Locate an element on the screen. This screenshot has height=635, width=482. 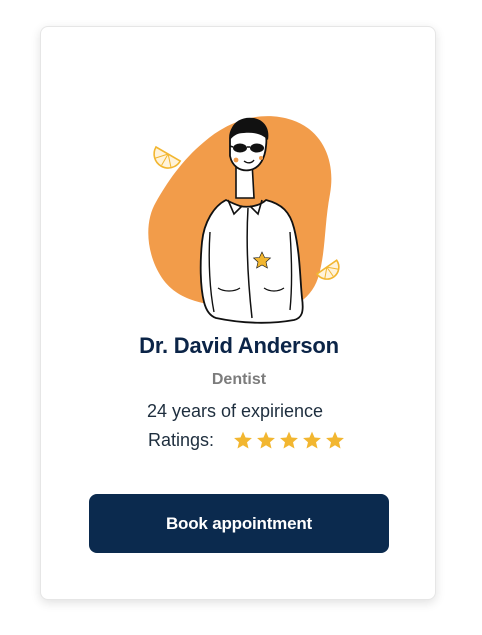
doctor-name: Dr. David Anderson is located at coordinates (239, 345).